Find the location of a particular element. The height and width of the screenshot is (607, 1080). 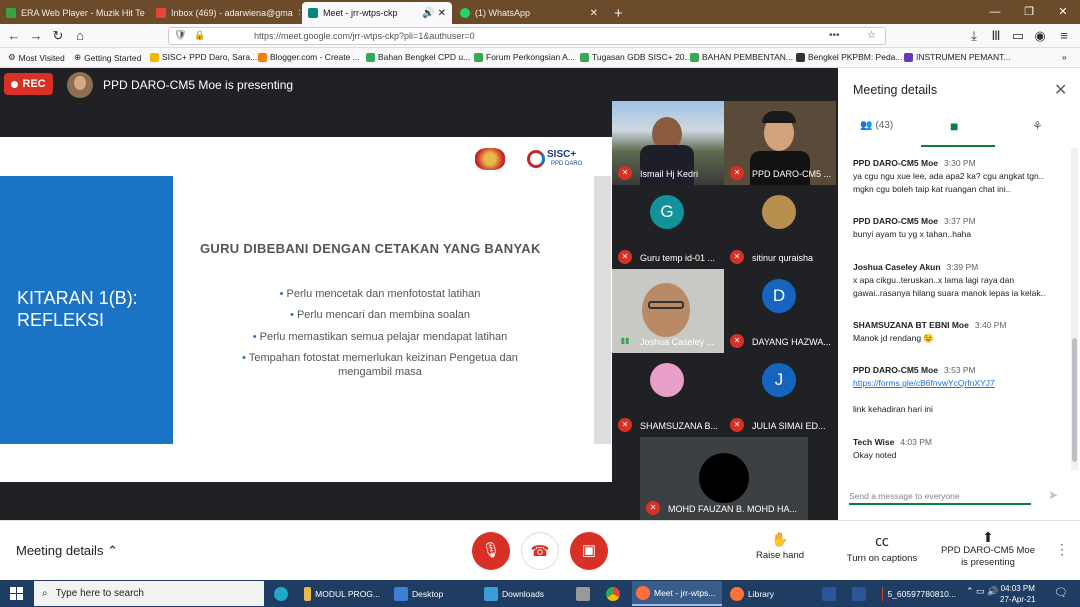

home-icon: ⌂ is located at coordinates (80, 36).